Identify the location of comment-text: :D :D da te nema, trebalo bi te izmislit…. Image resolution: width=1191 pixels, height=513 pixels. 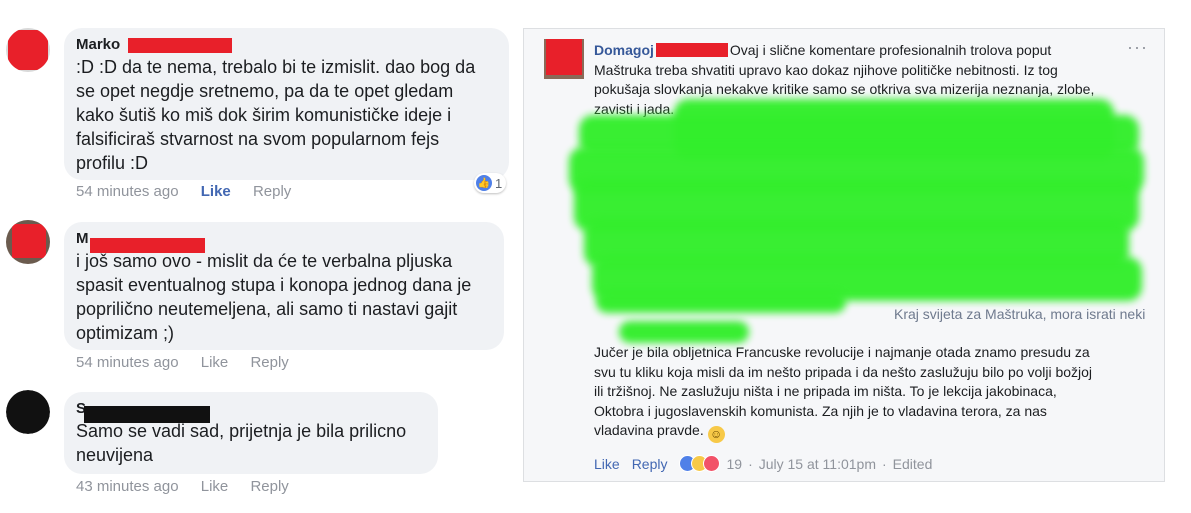
(286, 115).